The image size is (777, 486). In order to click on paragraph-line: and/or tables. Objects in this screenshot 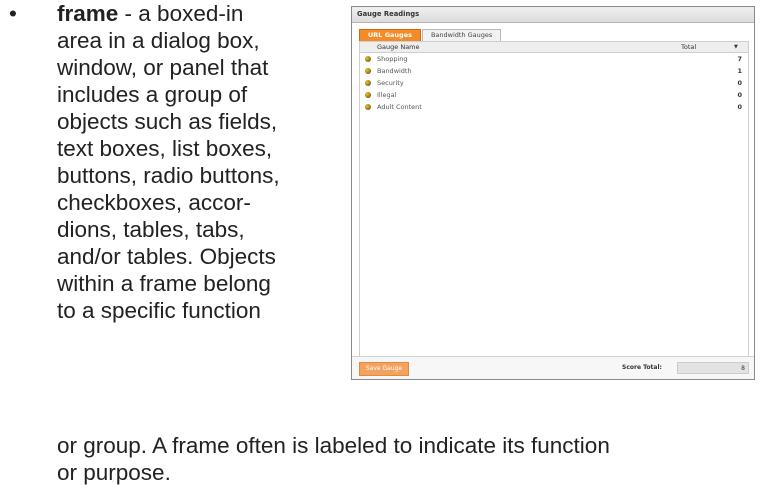, I will do `click(166, 256)`.